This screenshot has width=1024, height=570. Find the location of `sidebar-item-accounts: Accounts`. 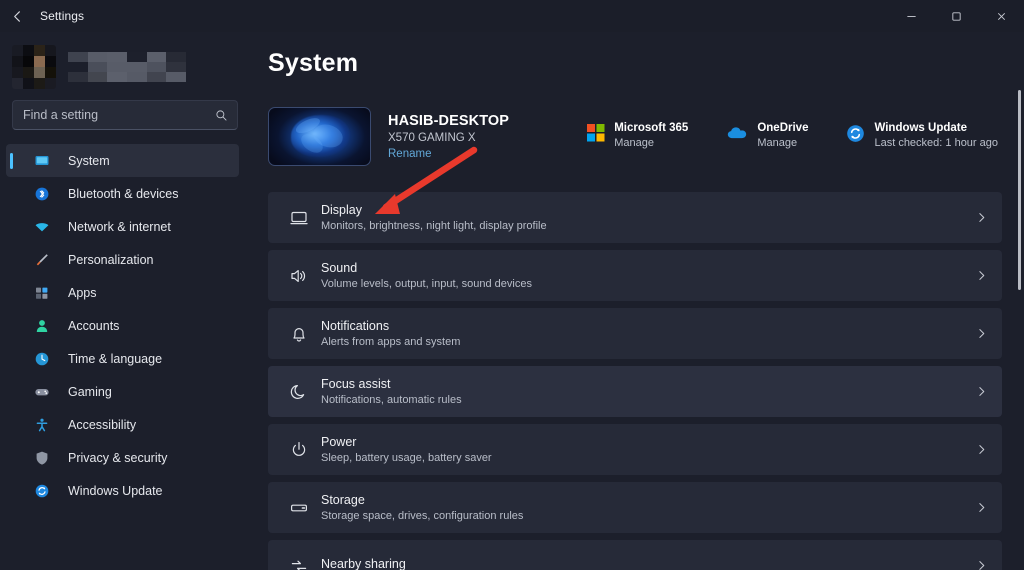

sidebar-item-accounts: Accounts is located at coordinates (122, 325).